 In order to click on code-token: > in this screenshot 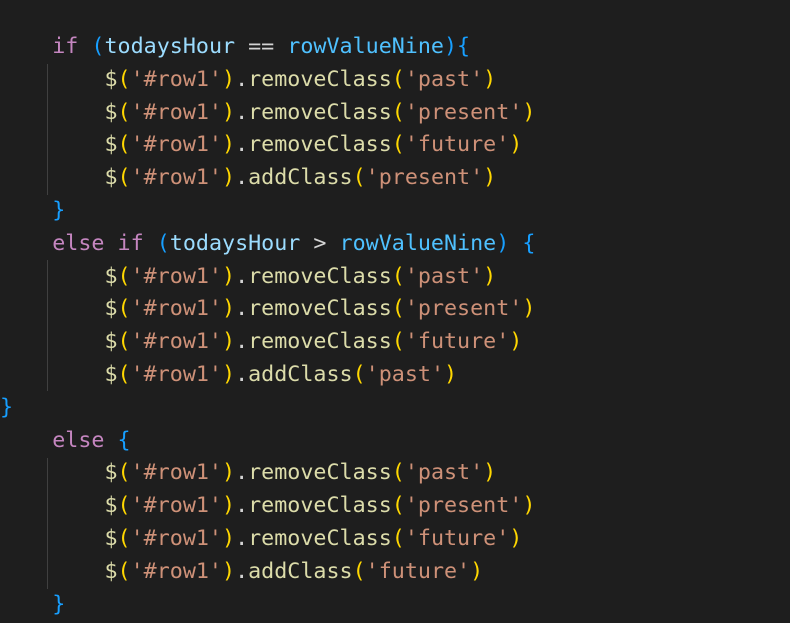, I will do `click(320, 243)`.